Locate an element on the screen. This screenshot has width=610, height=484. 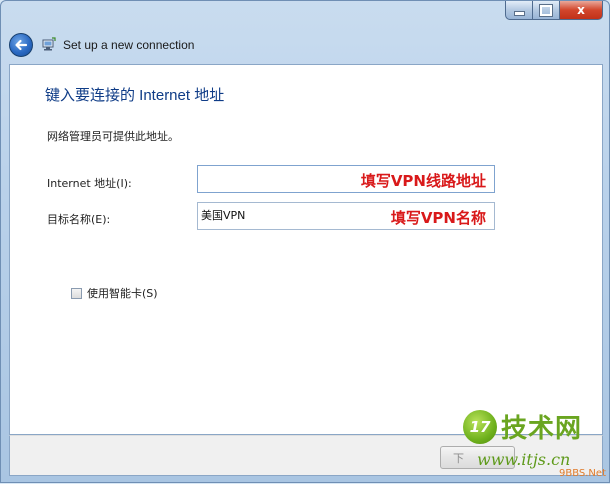
smart-card-label: 使用智能卡(S) is located at coordinates (122, 293).